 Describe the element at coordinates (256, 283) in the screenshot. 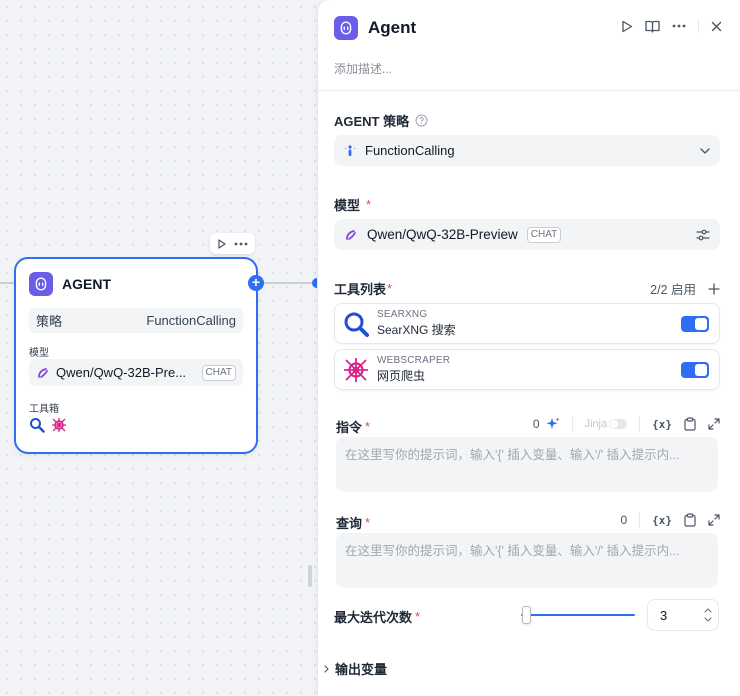

I see `add-next-node-button: +` at that location.